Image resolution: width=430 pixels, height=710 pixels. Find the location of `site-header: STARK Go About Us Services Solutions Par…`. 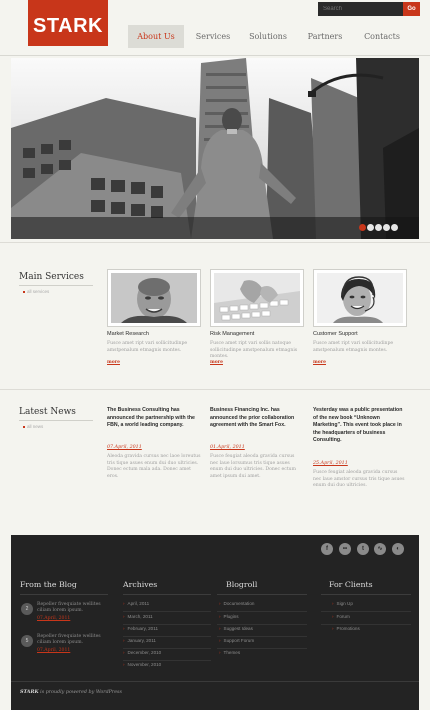

site-header: STARK Go About Us Services Solutions Par… is located at coordinates (215, 28).